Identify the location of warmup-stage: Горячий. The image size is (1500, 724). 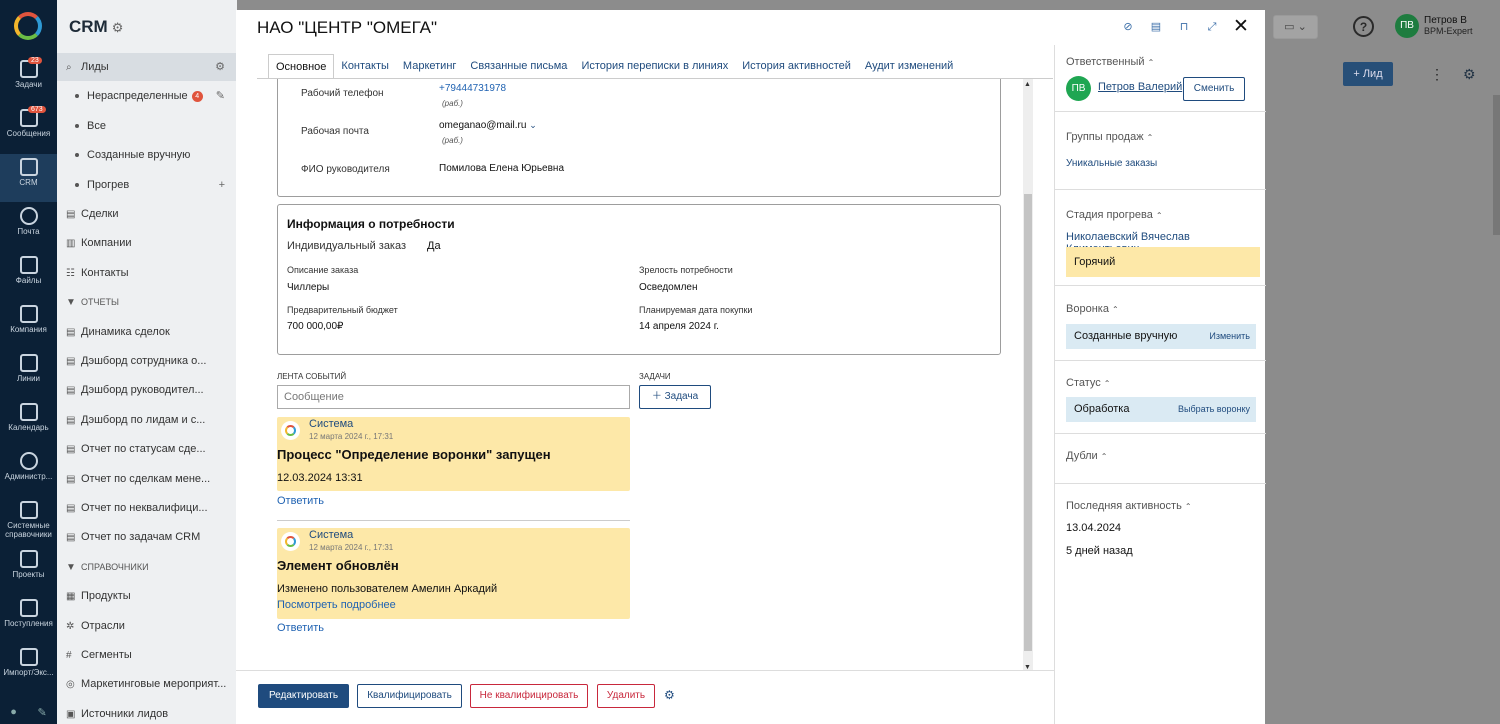
(1163, 262).